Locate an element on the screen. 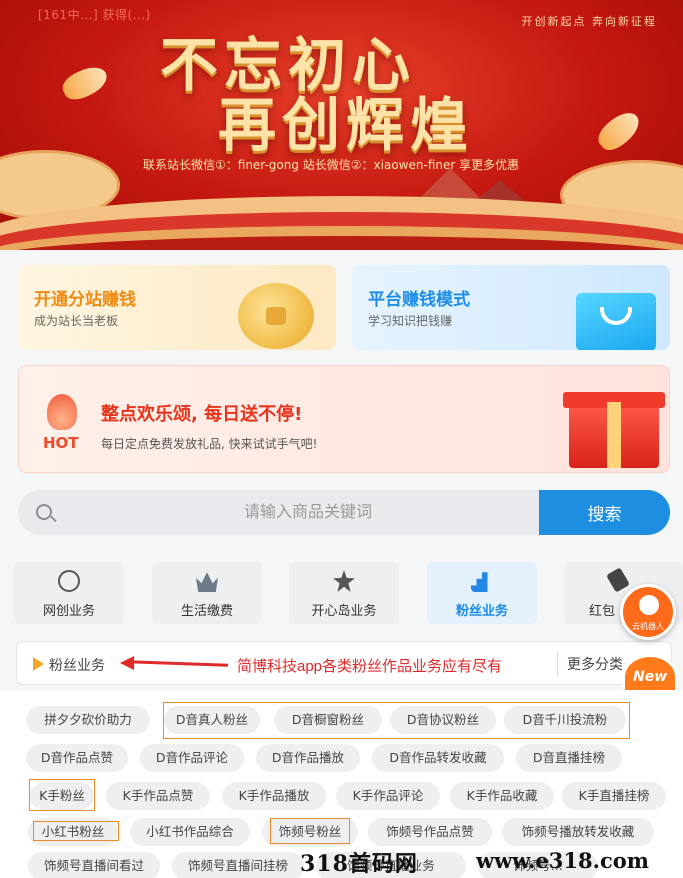  banner-title-line2: 再创辉煌 is located at coordinates (346, 125).